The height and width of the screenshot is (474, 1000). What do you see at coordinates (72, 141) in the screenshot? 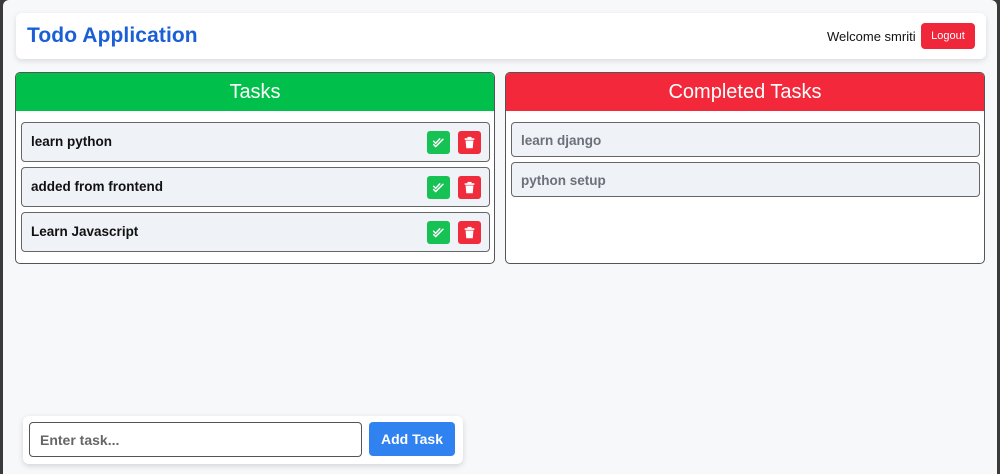
I see `task-label: learn python` at bounding box center [72, 141].